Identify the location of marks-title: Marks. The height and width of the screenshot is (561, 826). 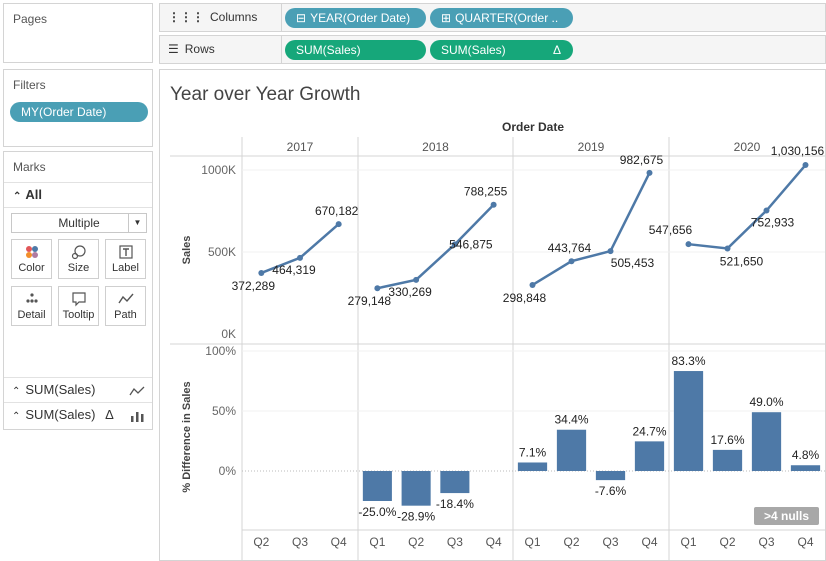
(29, 167).